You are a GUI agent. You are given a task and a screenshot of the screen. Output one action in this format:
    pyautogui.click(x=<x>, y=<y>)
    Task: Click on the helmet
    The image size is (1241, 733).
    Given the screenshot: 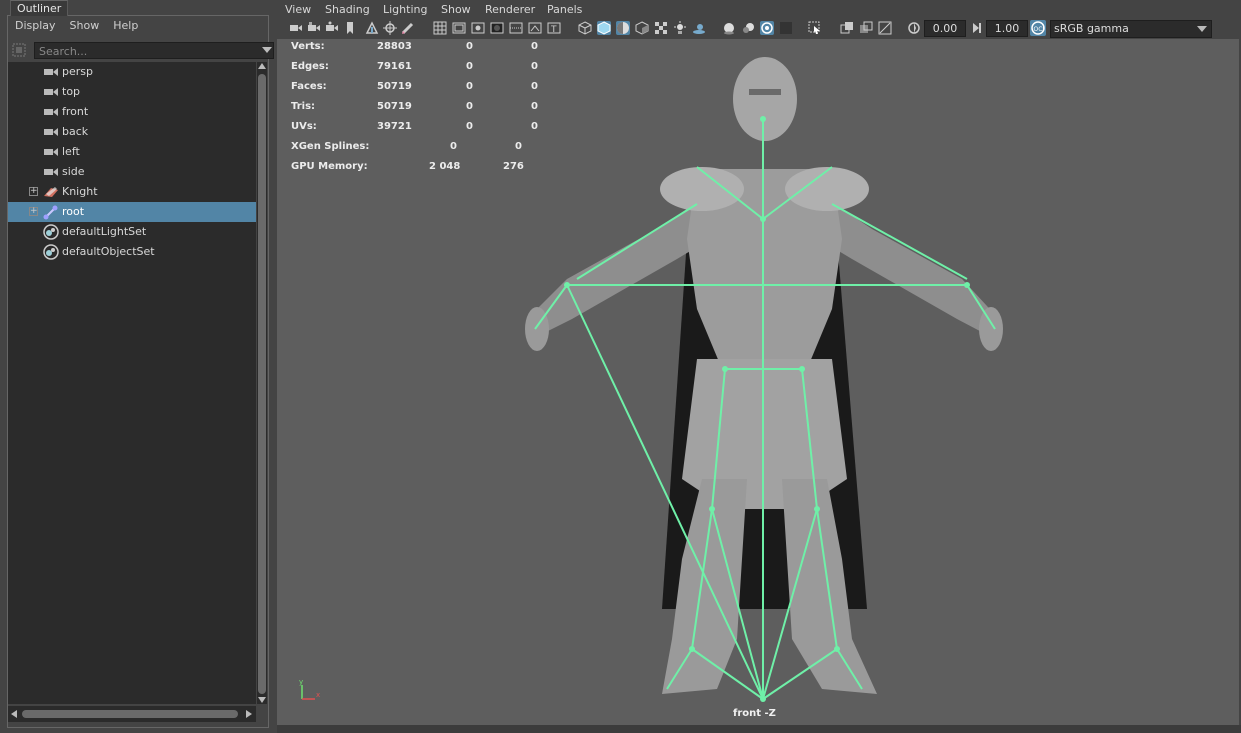 What is the action you would take?
    pyautogui.click(x=765, y=99)
    